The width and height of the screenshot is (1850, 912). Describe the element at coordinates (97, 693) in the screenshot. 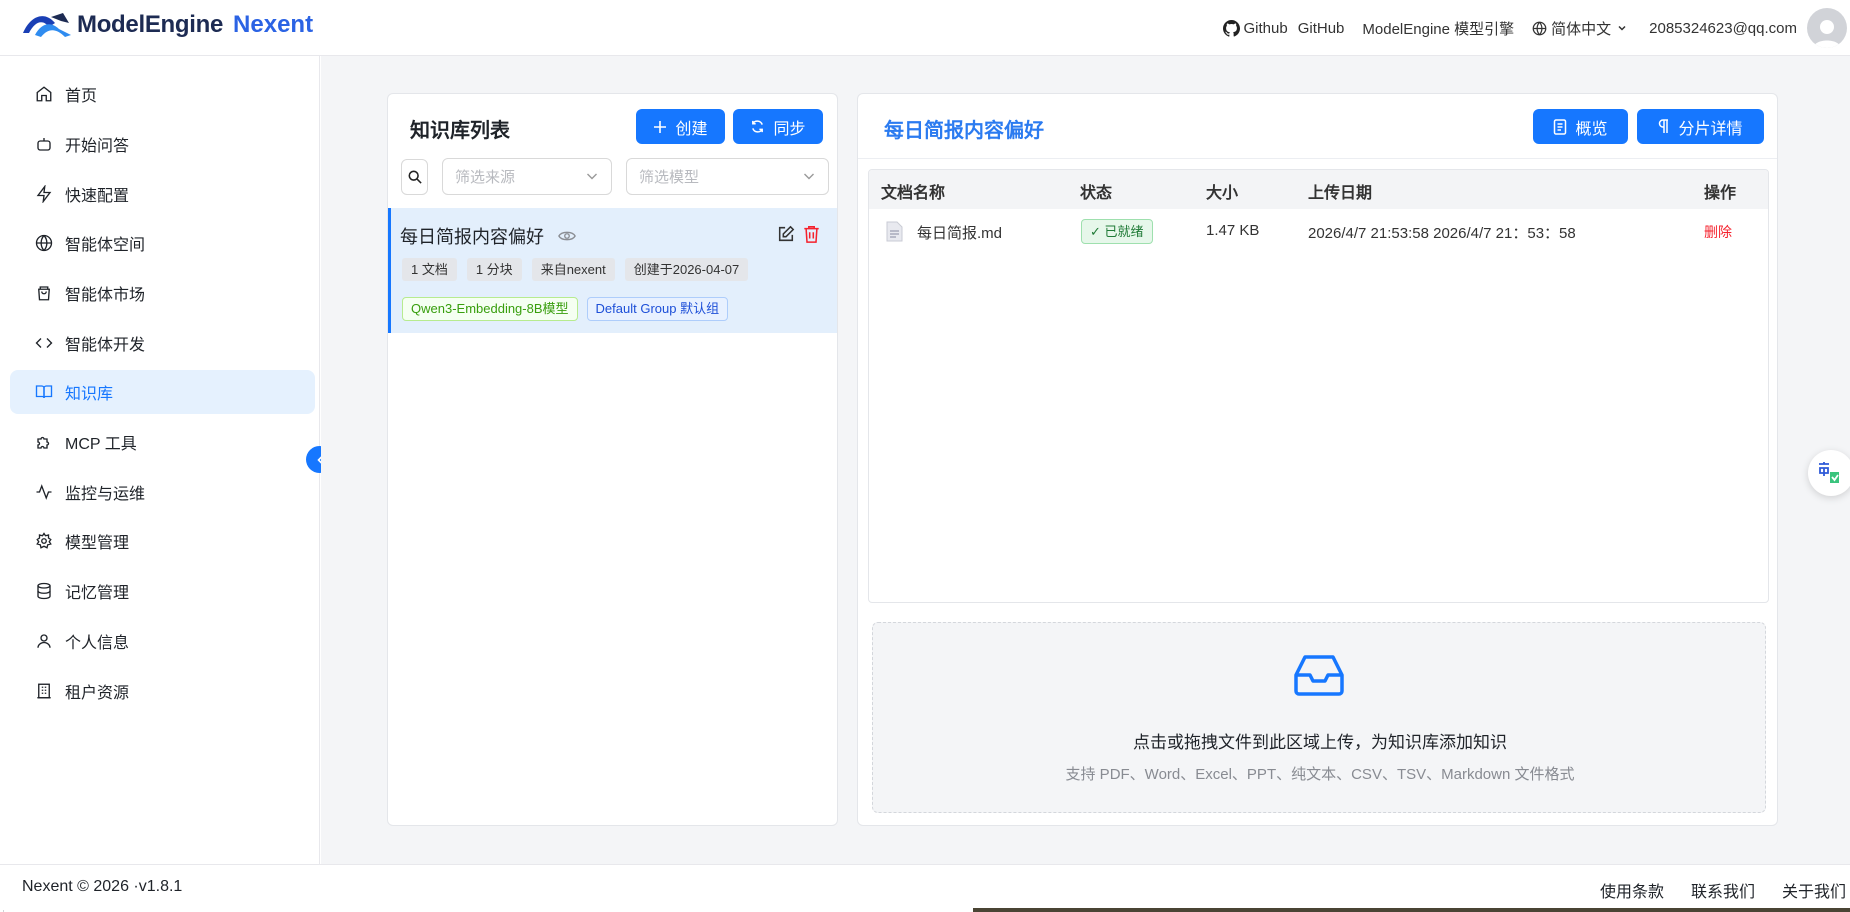

I see `sidebar-item-label: 租户资源` at that location.